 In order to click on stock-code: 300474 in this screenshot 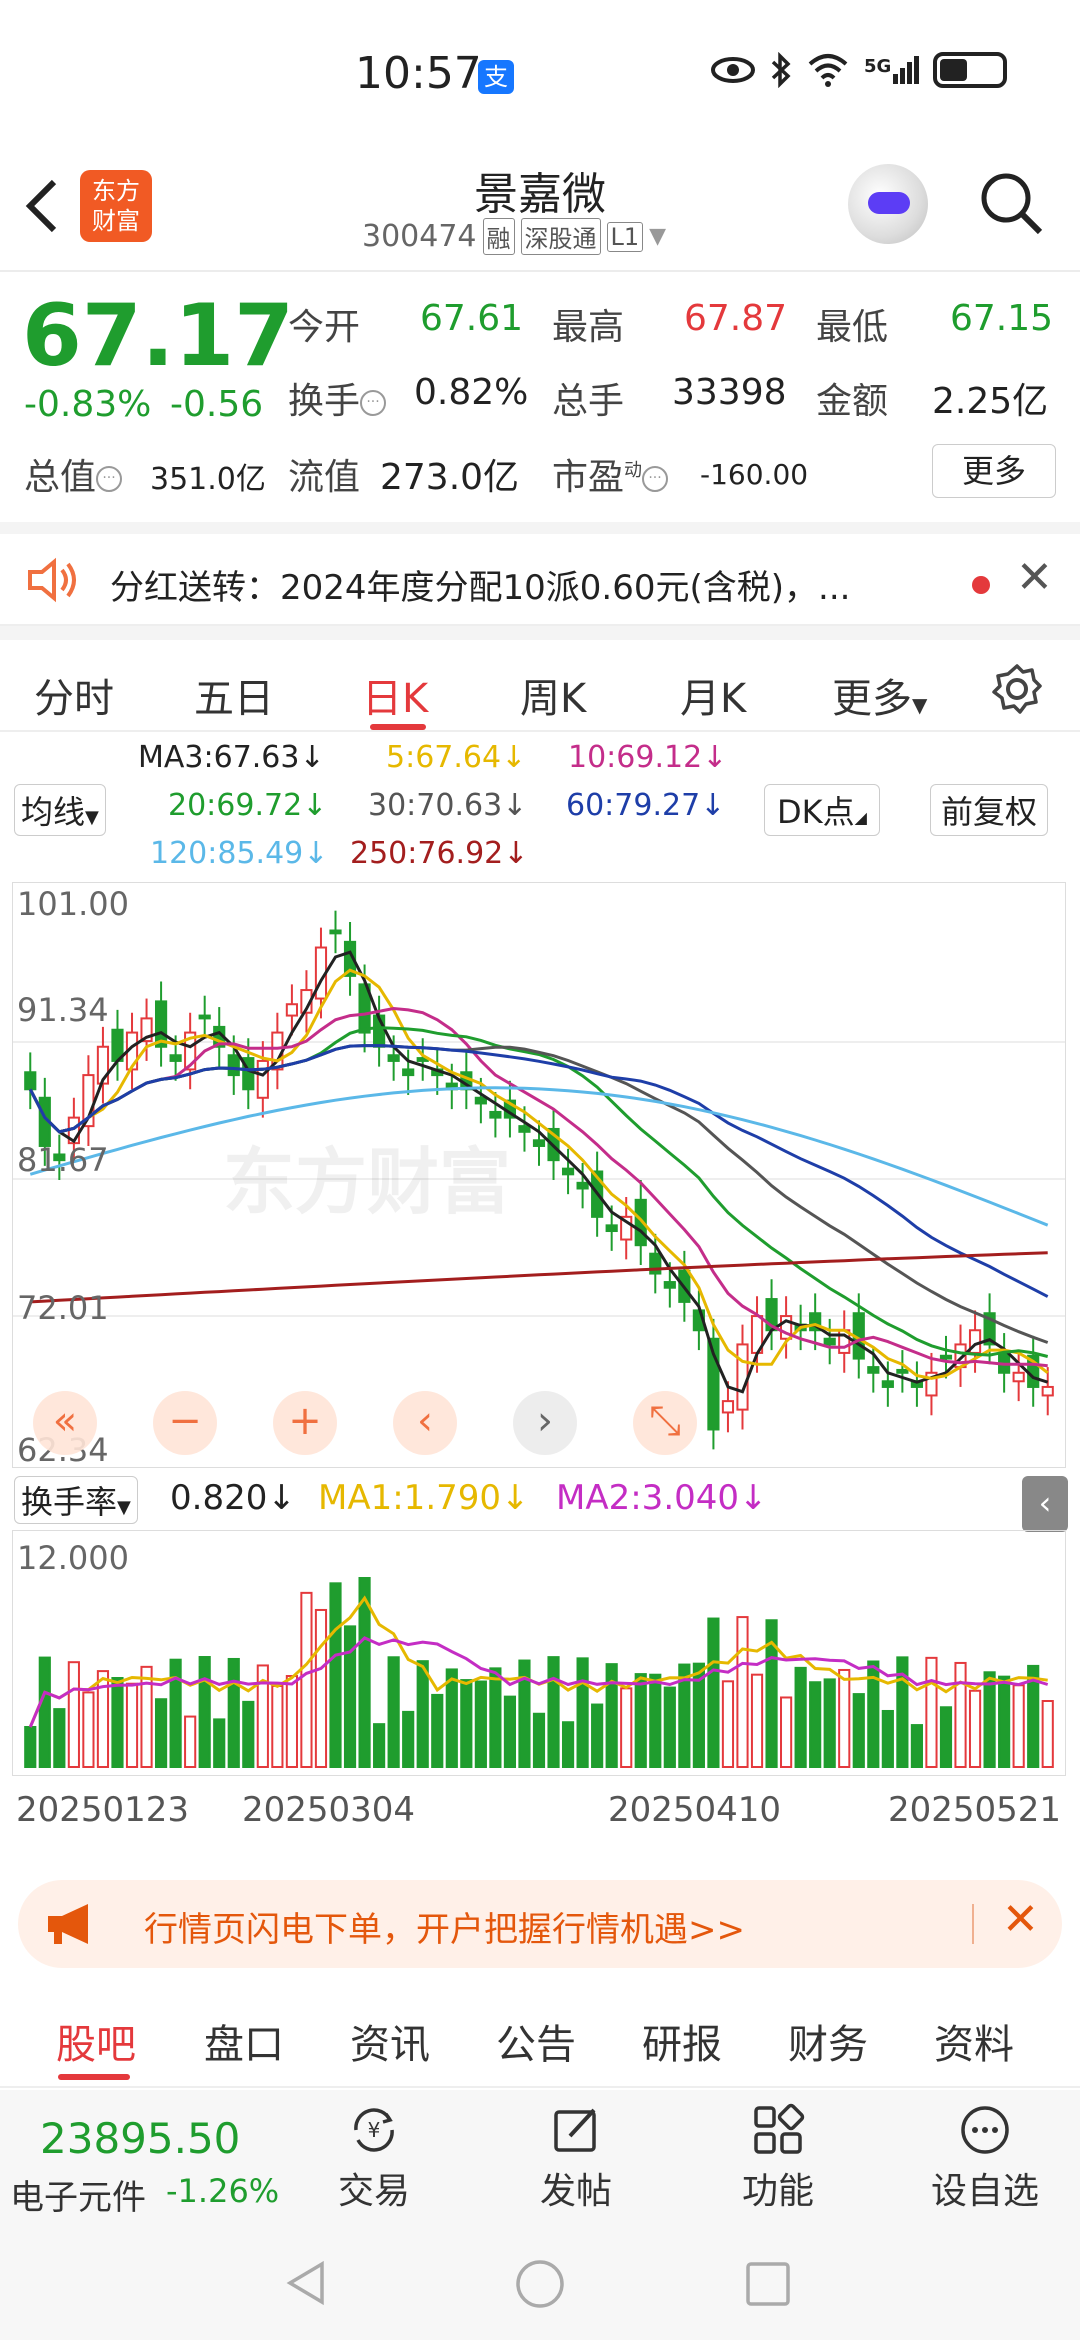, I will do `click(419, 236)`.